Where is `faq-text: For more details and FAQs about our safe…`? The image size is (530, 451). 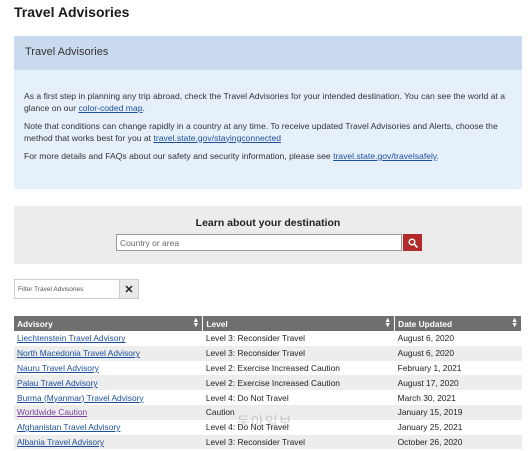 faq-text: For more details and FAQs about our safe… is located at coordinates (179, 156).